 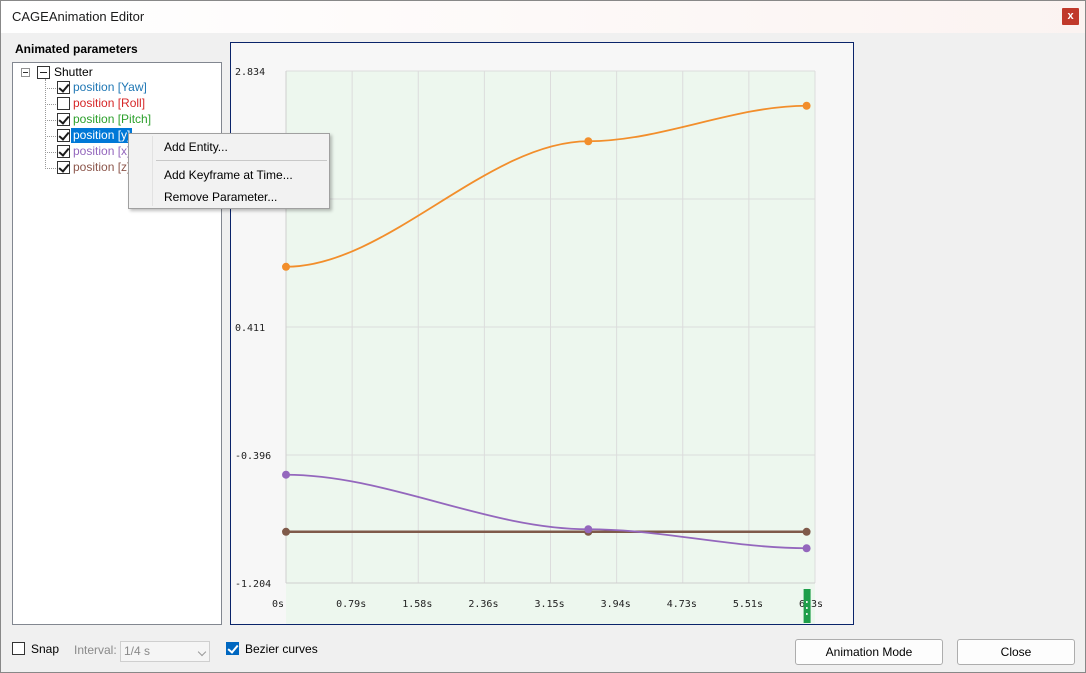 I want to click on snap-checkbox, so click(x=18, y=648).